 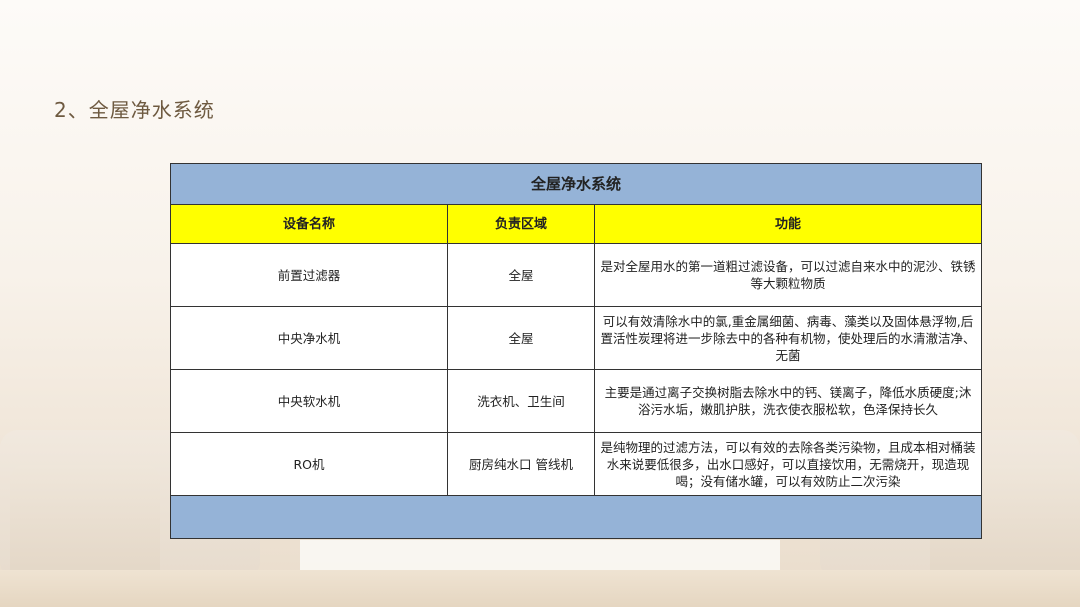 What do you see at coordinates (540, 588) in the screenshot?
I see `floor-image` at bounding box center [540, 588].